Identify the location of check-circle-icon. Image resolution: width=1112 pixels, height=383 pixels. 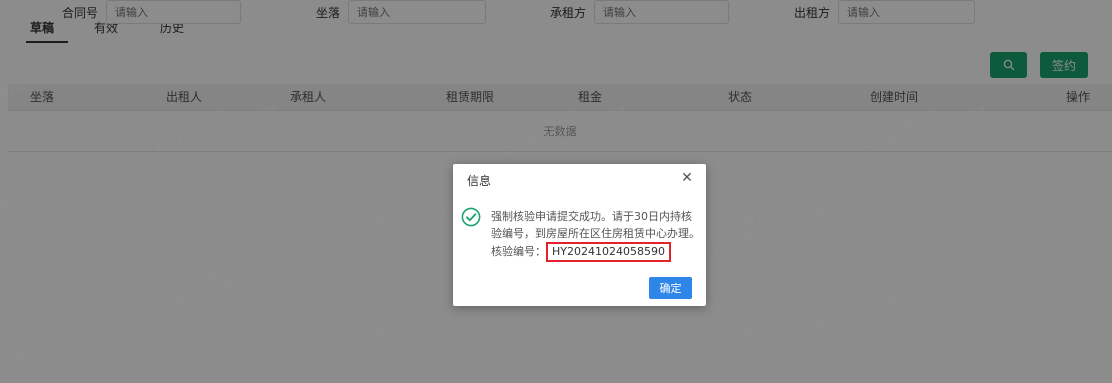
(471, 217).